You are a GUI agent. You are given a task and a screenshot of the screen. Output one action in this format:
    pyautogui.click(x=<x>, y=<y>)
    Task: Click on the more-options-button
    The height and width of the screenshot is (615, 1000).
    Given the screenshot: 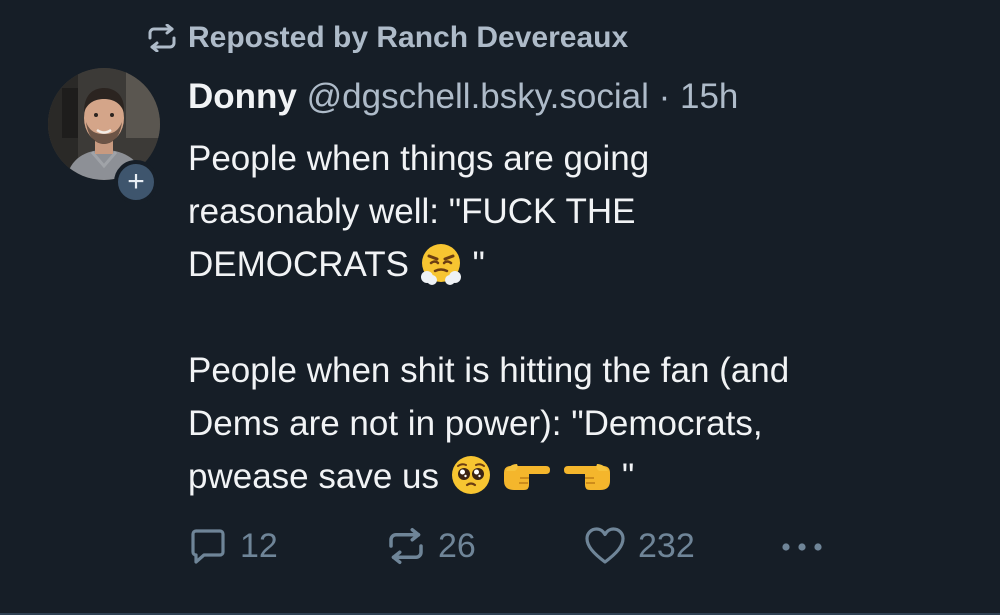 What is the action you would take?
    pyautogui.click(x=802, y=546)
    